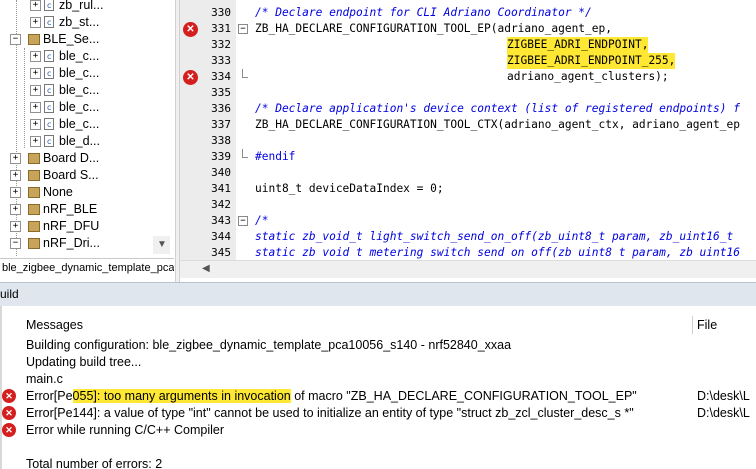 The height and width of the screenshot is (469, 756). What do you see at coordinates (221, 44) in the screenshot?
I see `line-number: 332` at bounding box center [221, 44].